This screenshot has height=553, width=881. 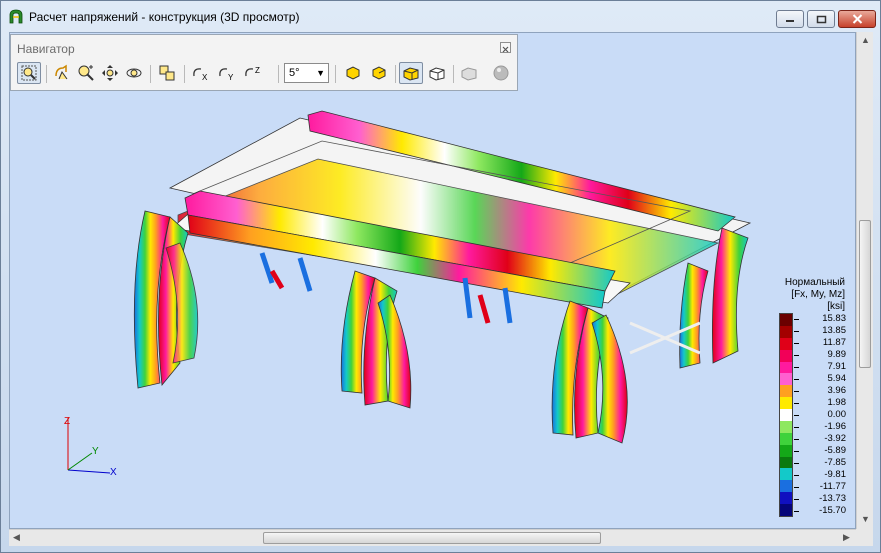 I want to click on legend-value: -7.85, so click(x=820, y=463).